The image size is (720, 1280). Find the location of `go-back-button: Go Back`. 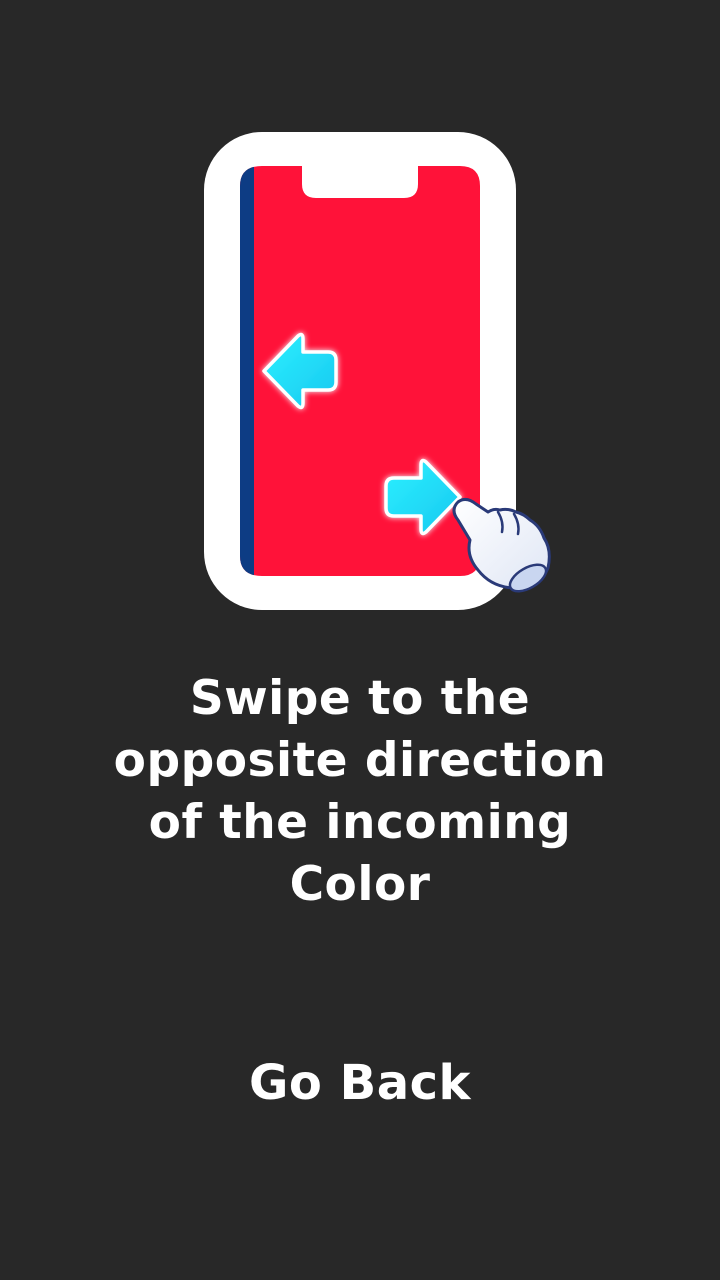

go-back-button: Go Back is located at coordinates (360, 1083).